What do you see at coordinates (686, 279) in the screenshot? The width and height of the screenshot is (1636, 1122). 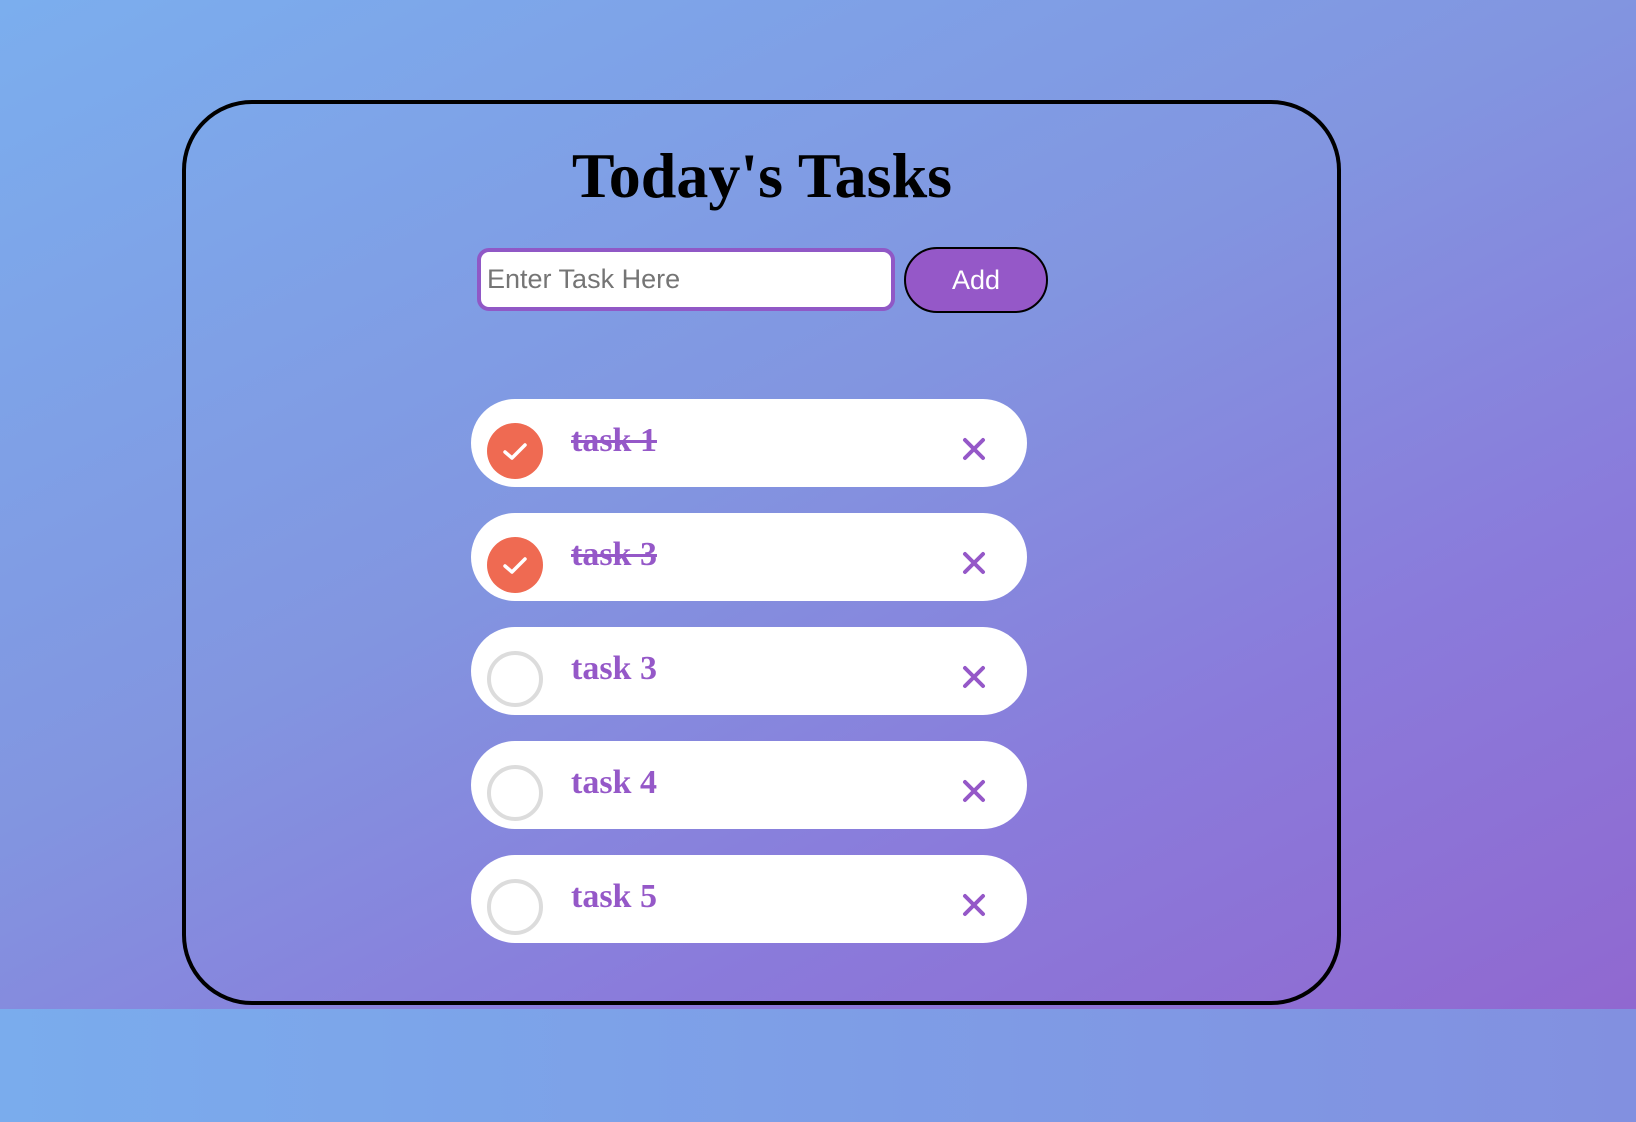 I see `task-input` at bounding box center [686, 279].